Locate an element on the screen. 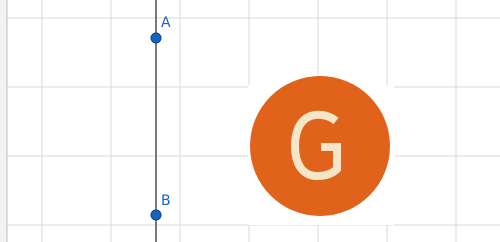 This screenshot has height=242, width=500. point-b is located at coordinates (156, 215).